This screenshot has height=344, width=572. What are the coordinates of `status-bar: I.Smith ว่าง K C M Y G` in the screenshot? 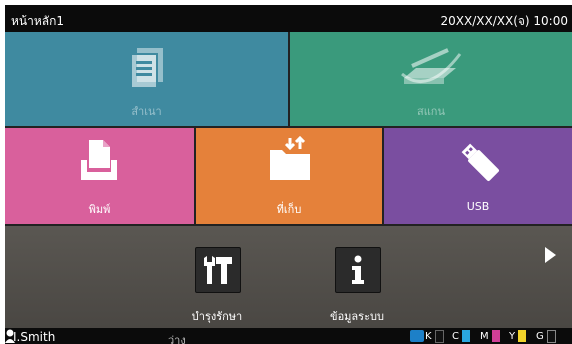 It's located at (288, 336).